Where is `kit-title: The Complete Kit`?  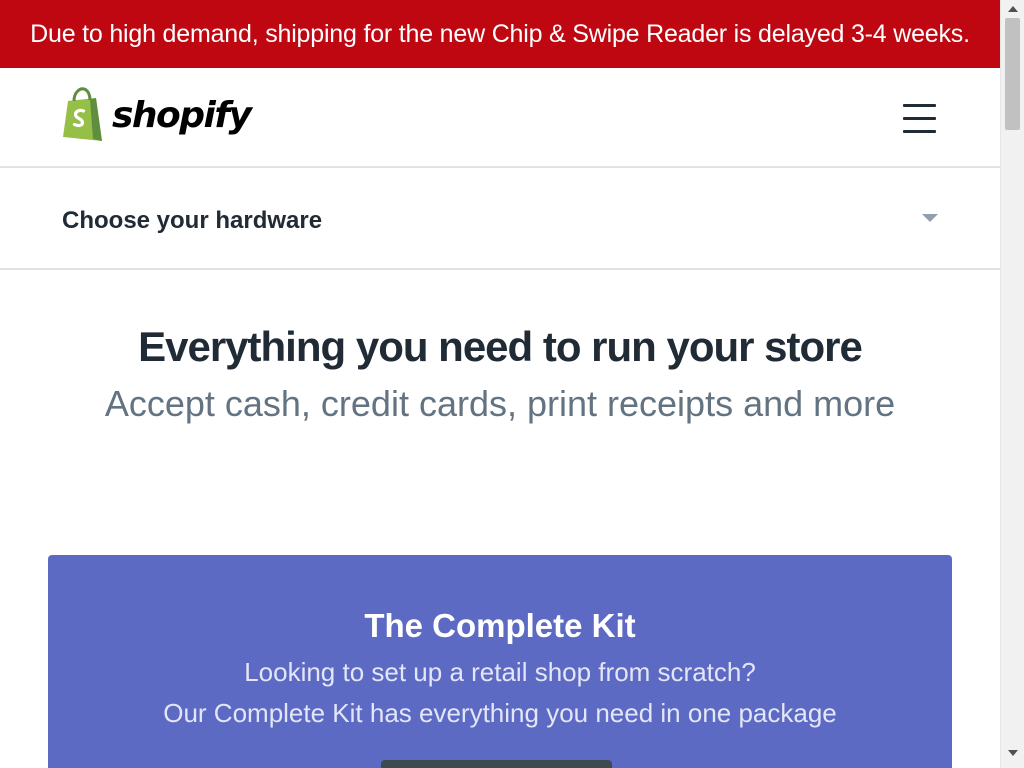
kit-title: The Complete Kit is located at coordinates (500, 625).